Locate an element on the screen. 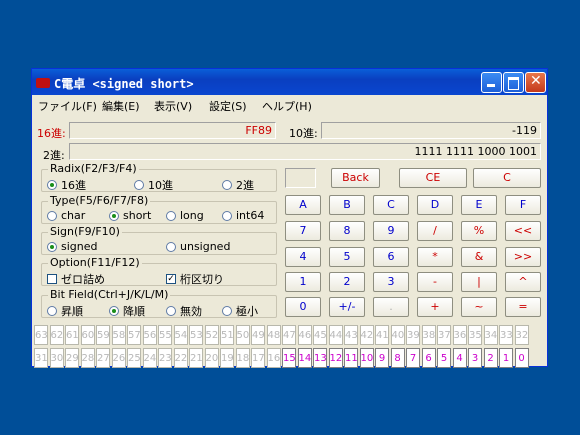 Image resolution: width=580 pixels, height=435 pixels. key-3-5-button: ^ is located at coordinates (523, 282).